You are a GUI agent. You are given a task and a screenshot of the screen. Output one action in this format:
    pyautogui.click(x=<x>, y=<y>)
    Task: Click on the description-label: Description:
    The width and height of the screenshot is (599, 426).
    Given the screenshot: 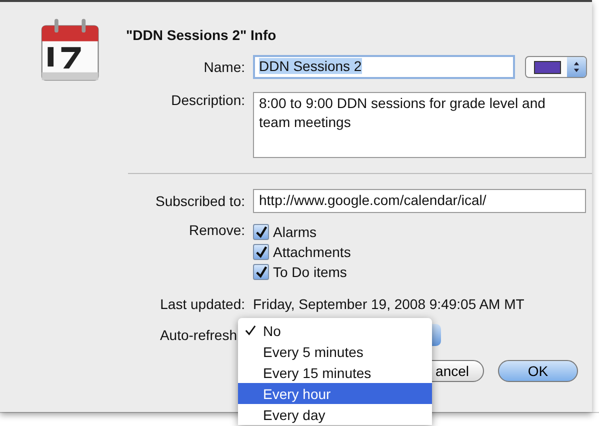 What is the action you would take?
    pyautogui.click(x=207, y=100)
    